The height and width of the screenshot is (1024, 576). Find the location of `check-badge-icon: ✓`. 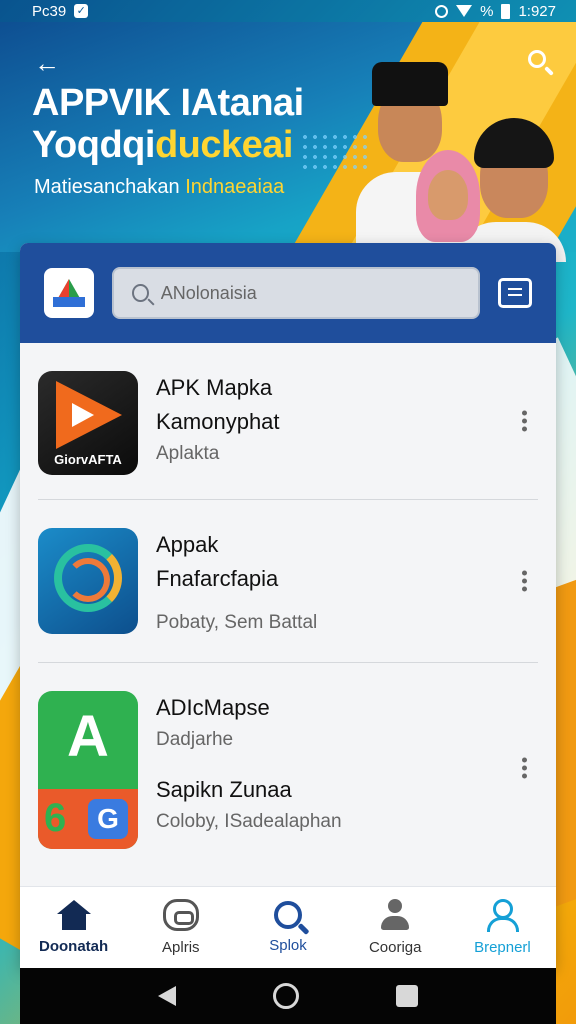

check-badge-icon: ✓ is located at coordinates (81, 11).